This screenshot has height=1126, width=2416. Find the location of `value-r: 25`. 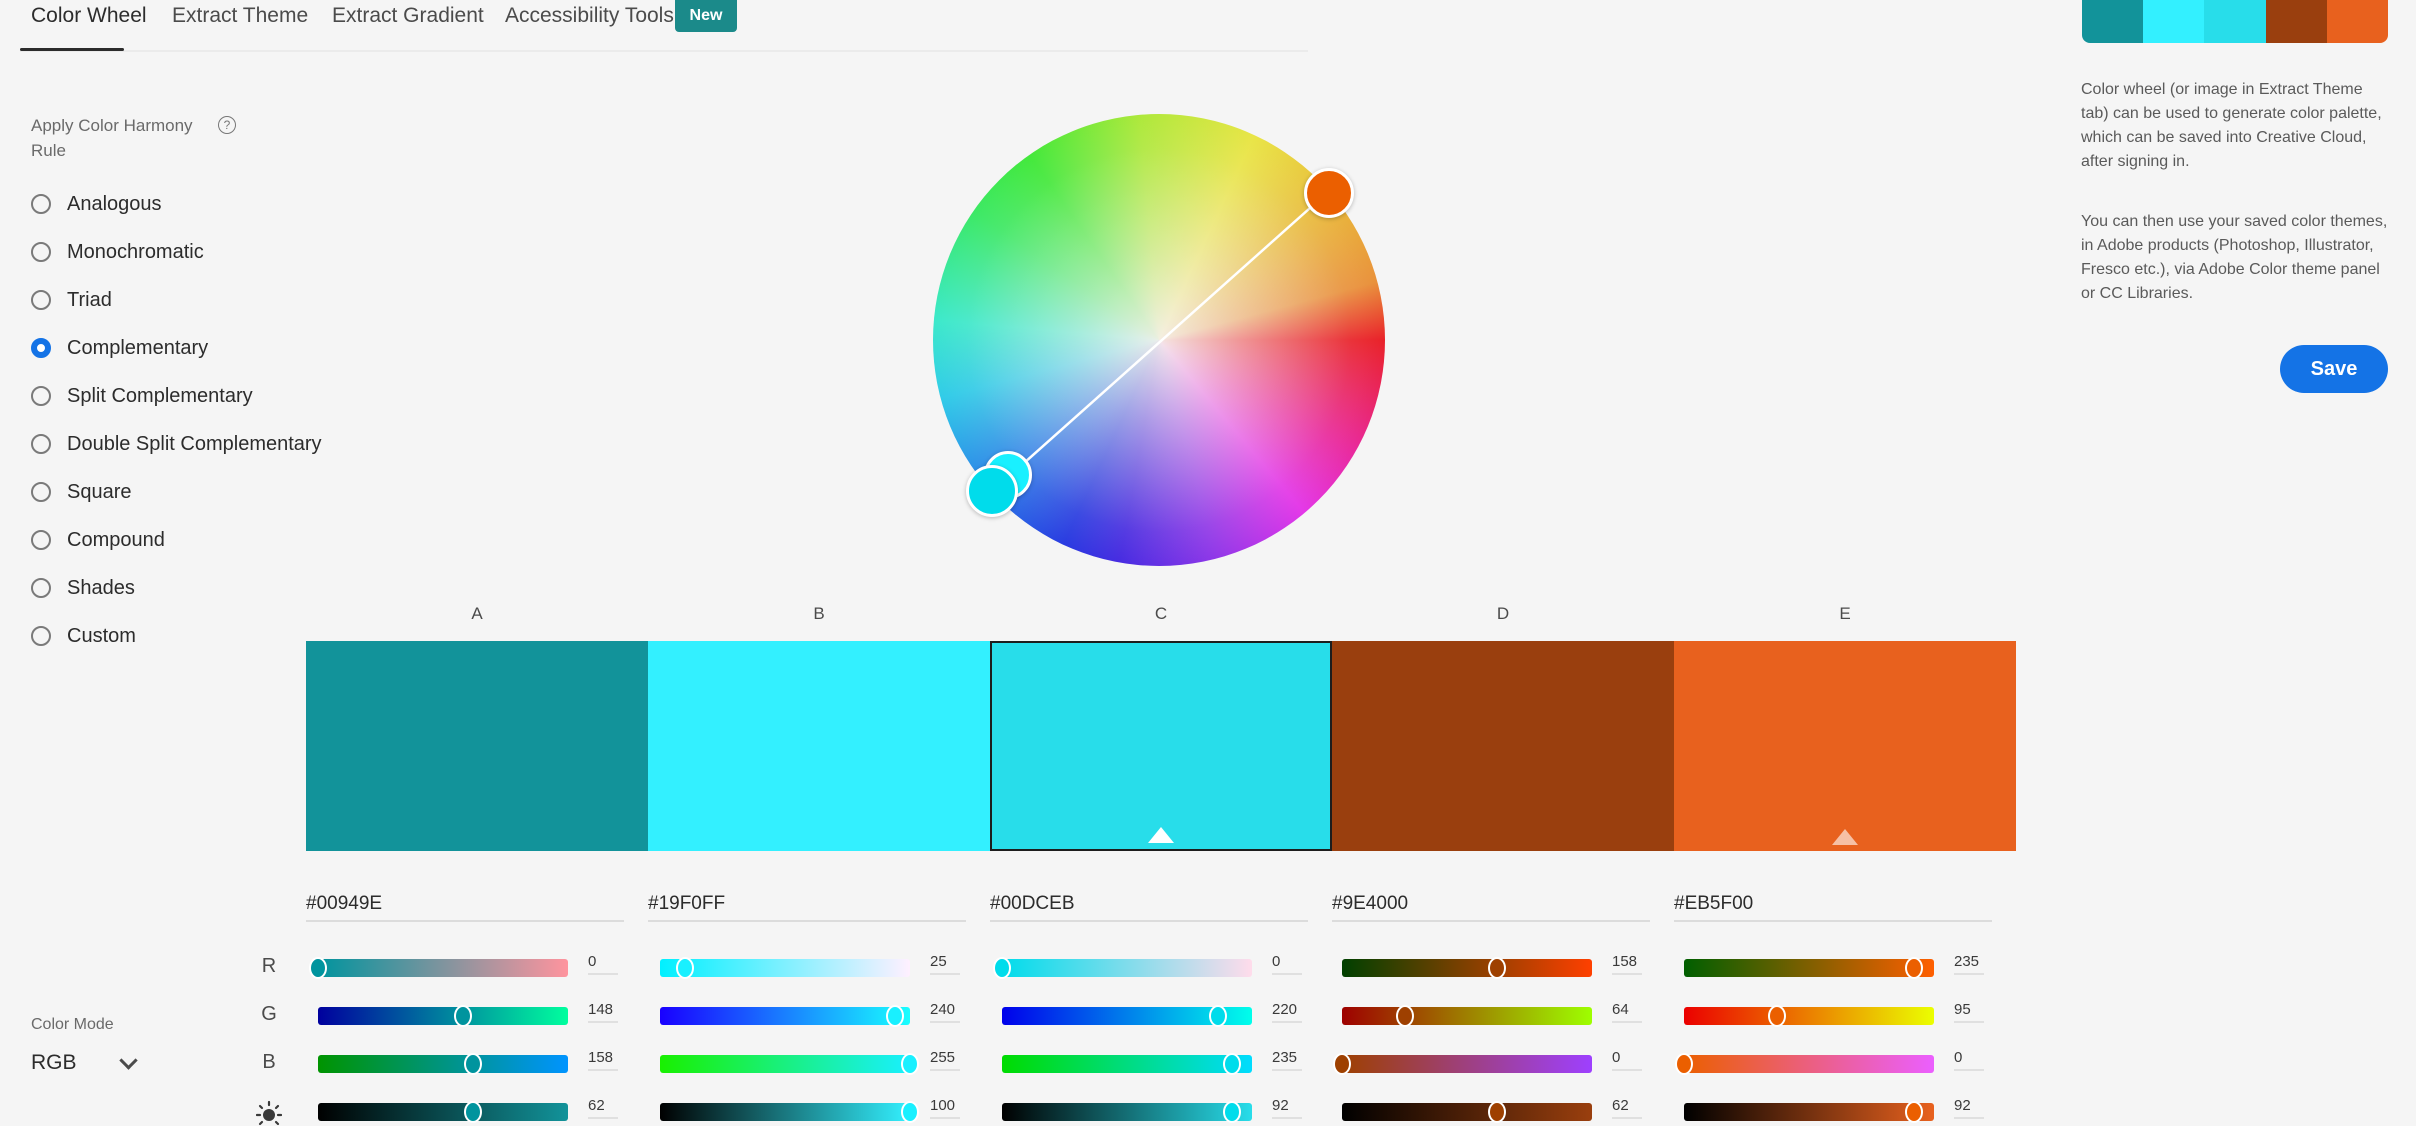

value-r: 25 is located at coordinates (945, 964).